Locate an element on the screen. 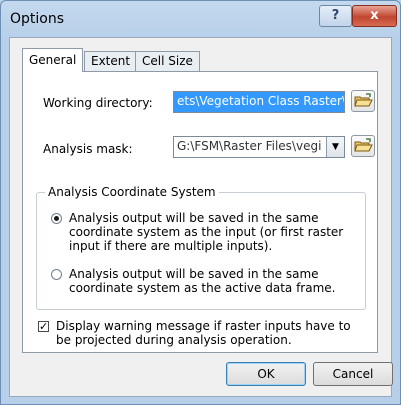  cancel-button-label: Cancel is located at coordinates (353, 374).